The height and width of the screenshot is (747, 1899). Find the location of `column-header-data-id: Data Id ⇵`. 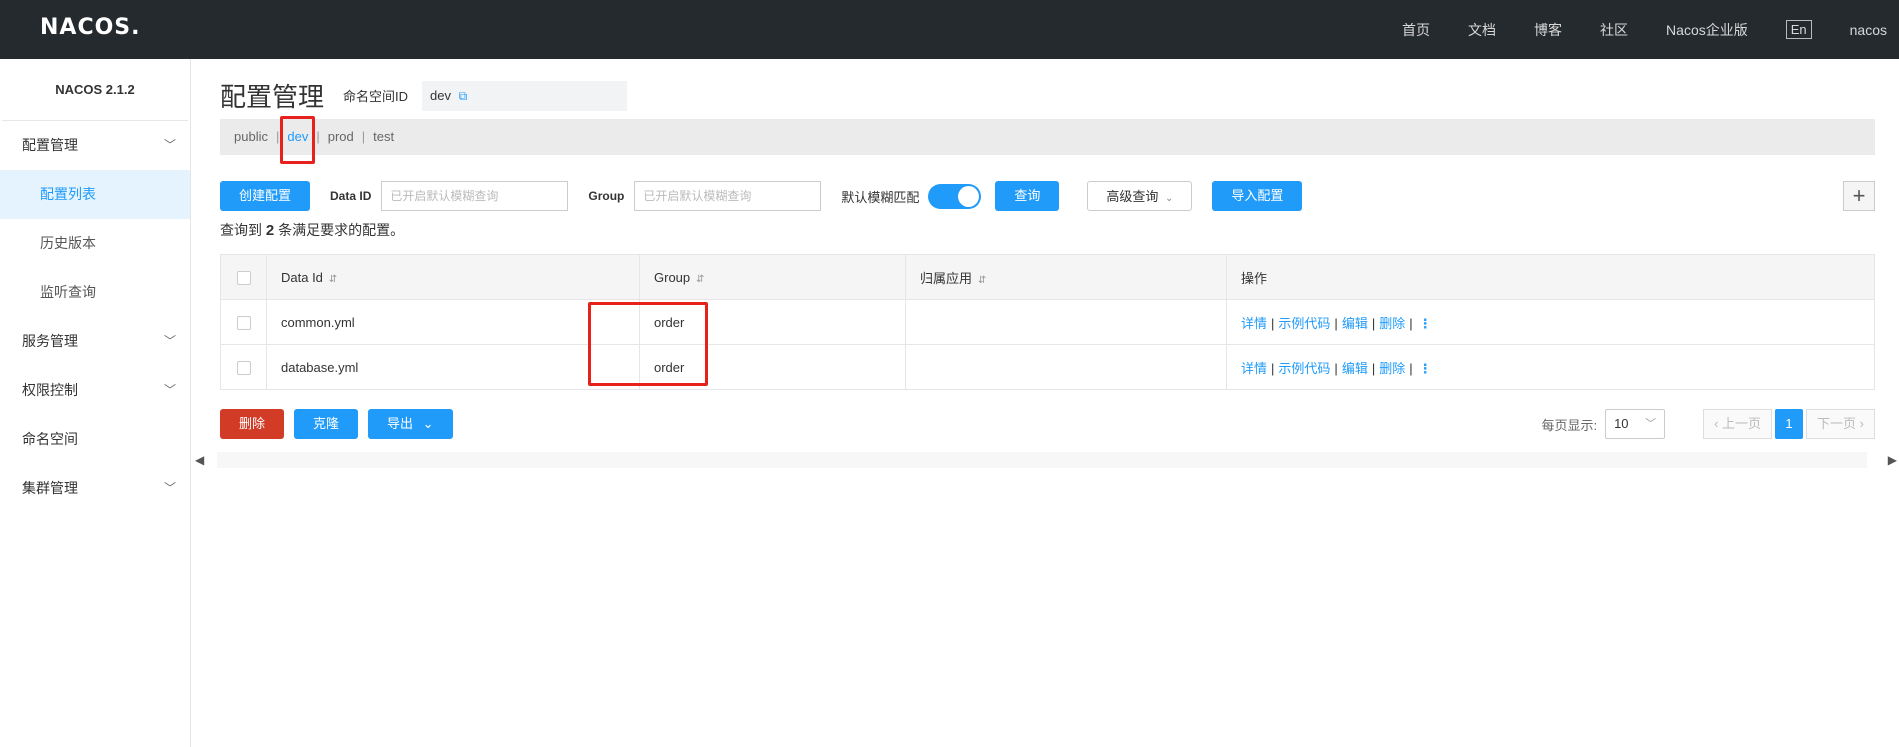

column-header-data-id: Data Id ⇵ is located at coordinates (453, 277).